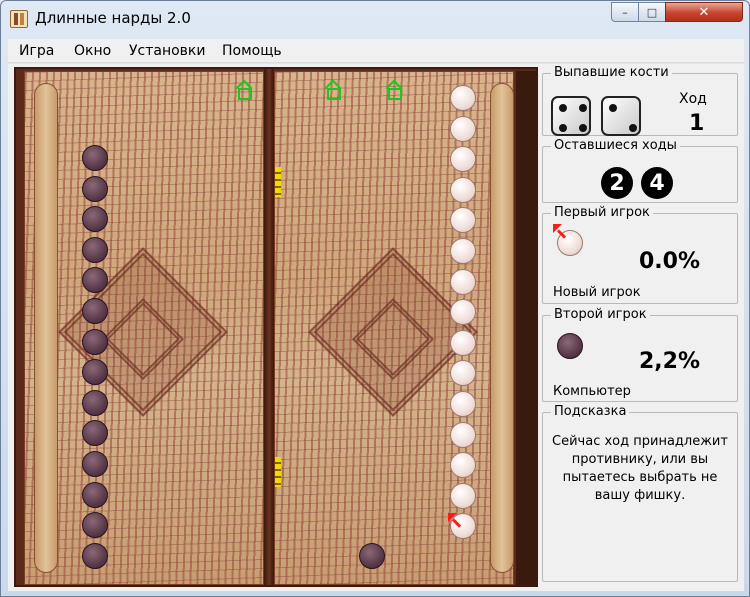 This screenshot has height=597, width=750. What do you see at coordinates (92, 51) in the screenshot?
I see `menu-window: Окно` at bounding box center [92, 51].